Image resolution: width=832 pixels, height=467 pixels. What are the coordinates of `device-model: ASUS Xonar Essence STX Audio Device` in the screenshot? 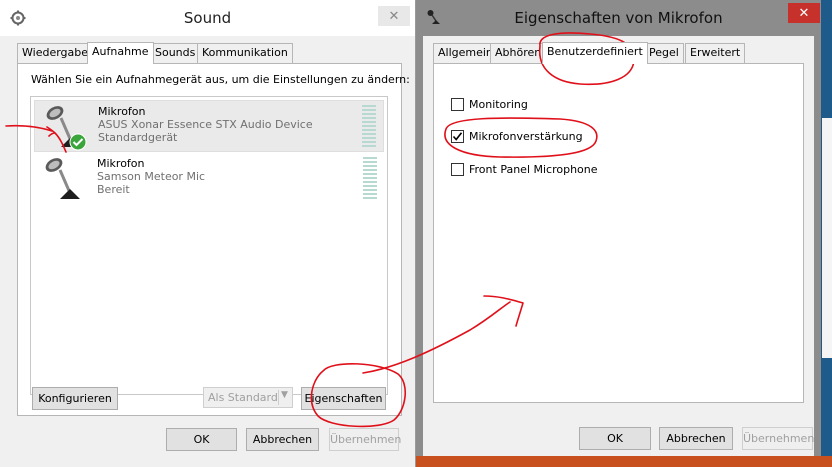 It's located at (205, 124).